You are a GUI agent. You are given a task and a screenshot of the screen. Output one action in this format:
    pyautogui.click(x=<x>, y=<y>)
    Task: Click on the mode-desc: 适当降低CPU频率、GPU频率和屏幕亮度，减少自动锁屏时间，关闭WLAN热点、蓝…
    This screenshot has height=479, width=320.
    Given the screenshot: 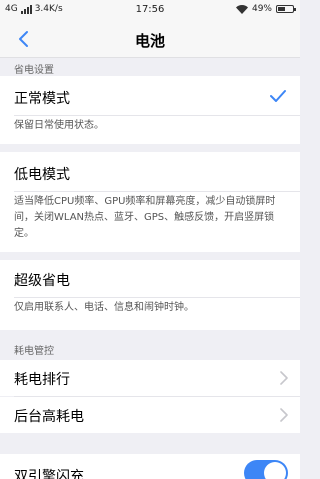 What is the action you would take?
    pyautogui.click(x=145, y=217)
    